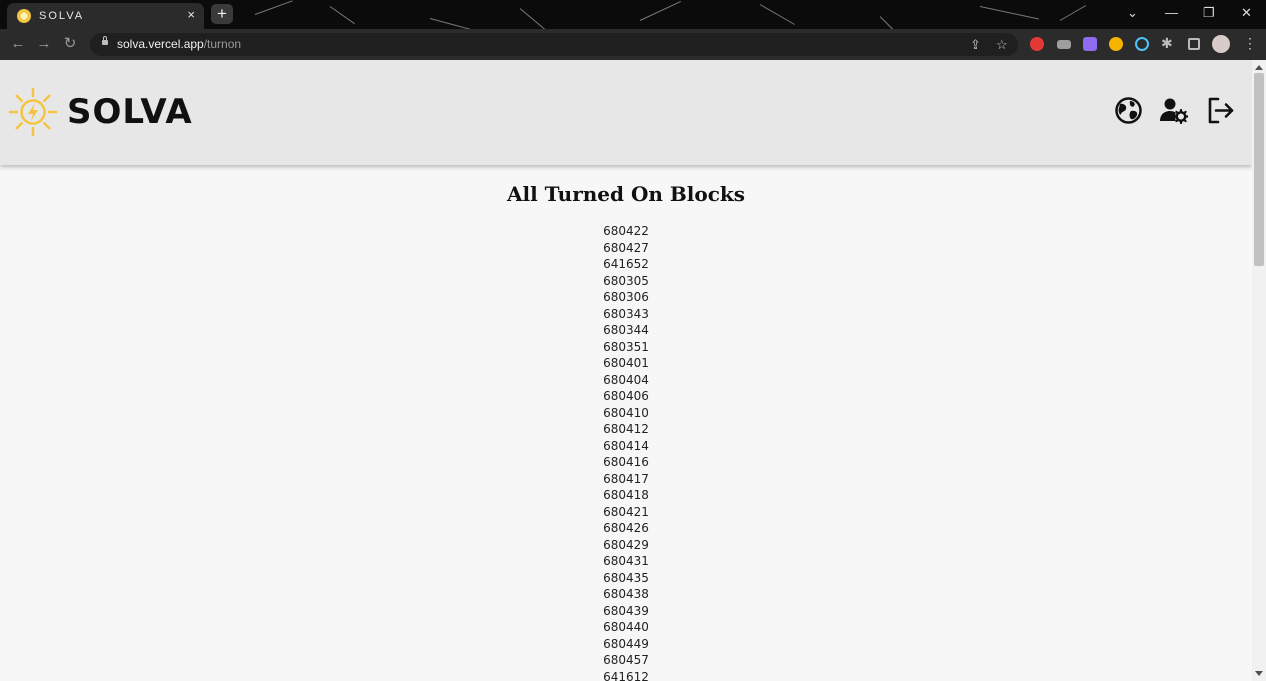 Image resolution: width=1266 pixels, height=681 pixels. What do you see at coordinates (626, 313) in the screenshot?
I see `block-list-item: 680343` at bounding box center [626, 313].